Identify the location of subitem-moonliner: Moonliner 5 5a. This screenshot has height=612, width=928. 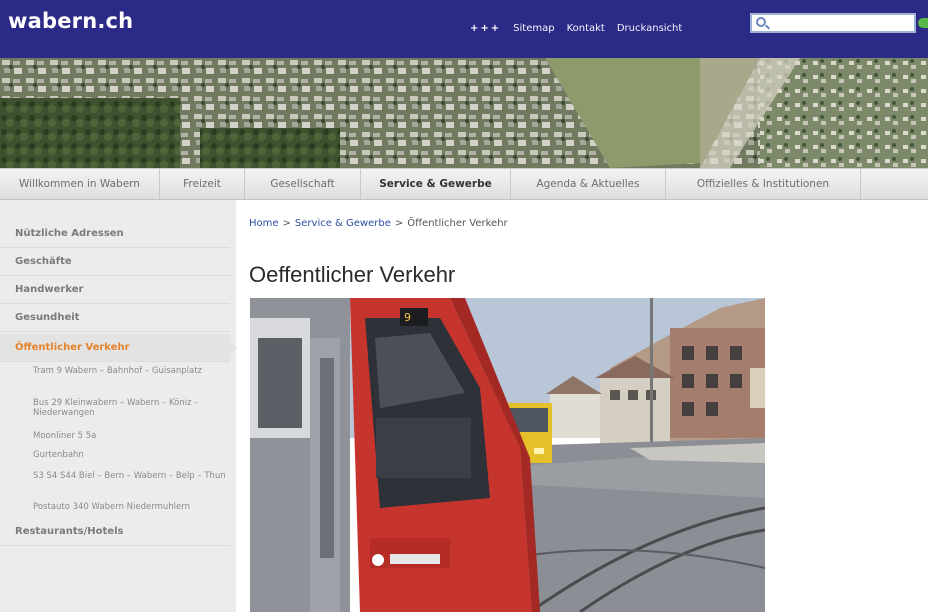
(131, 436).